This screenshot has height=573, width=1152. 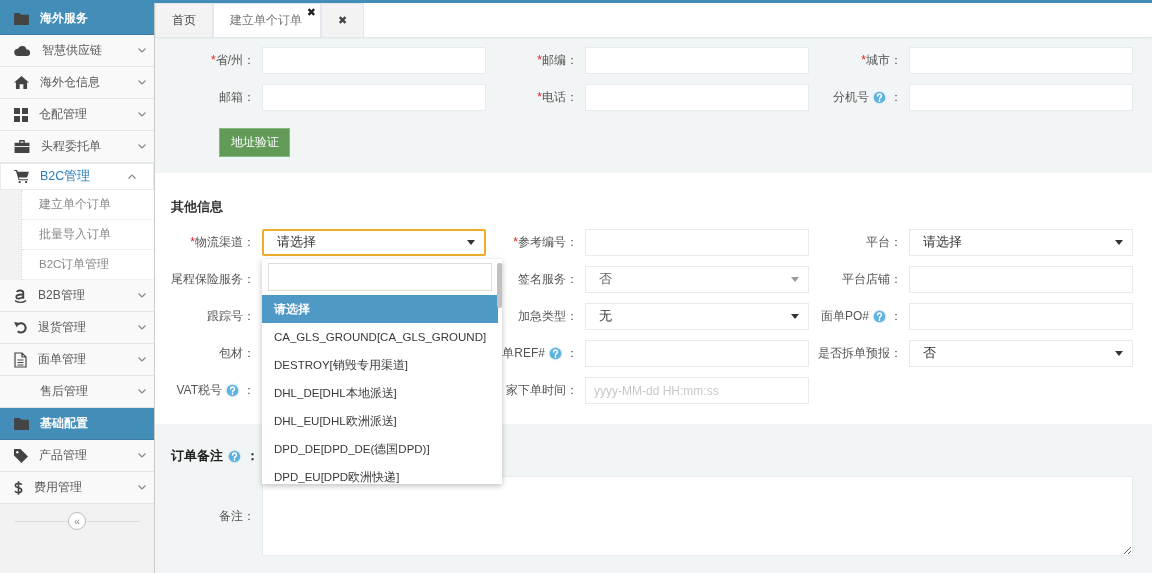 What do you see at coordinates (884, 242) in the screenshot?
I see `field-label: 平台：` at bounding box center [884, 242].